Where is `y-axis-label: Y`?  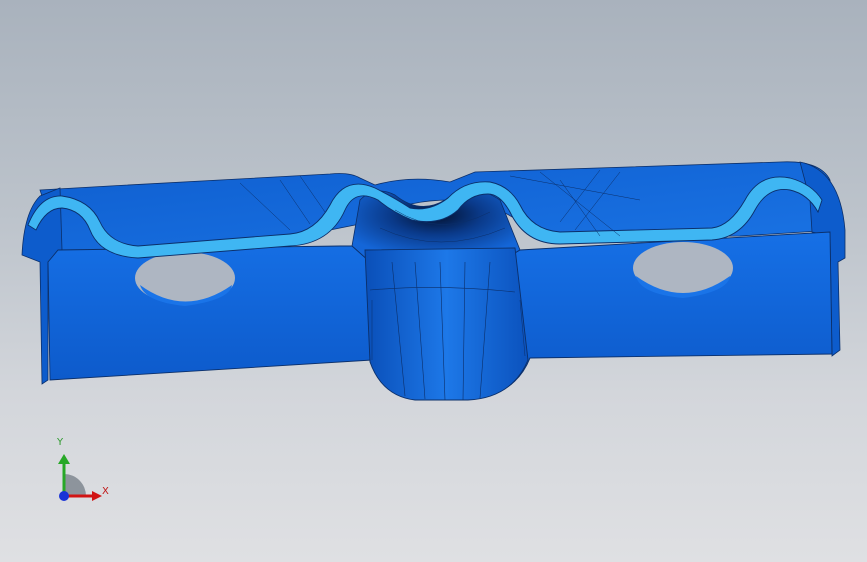
y-axis-label: Y is located at coordinates (60, 442).